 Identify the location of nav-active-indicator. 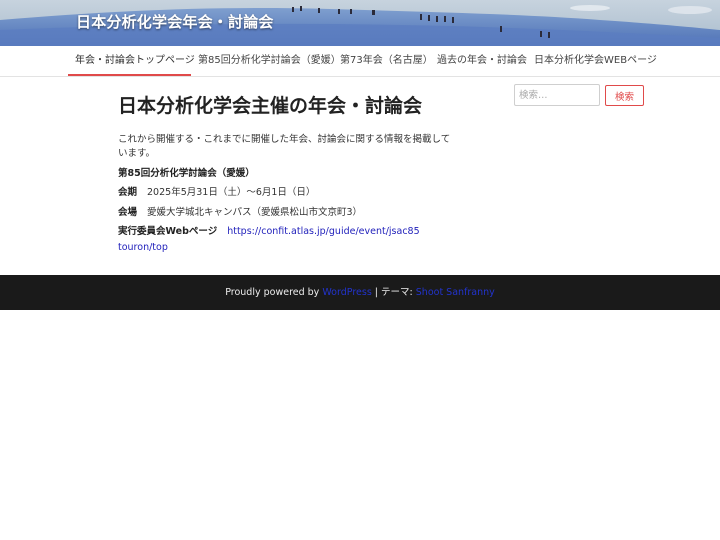
(129, 75).